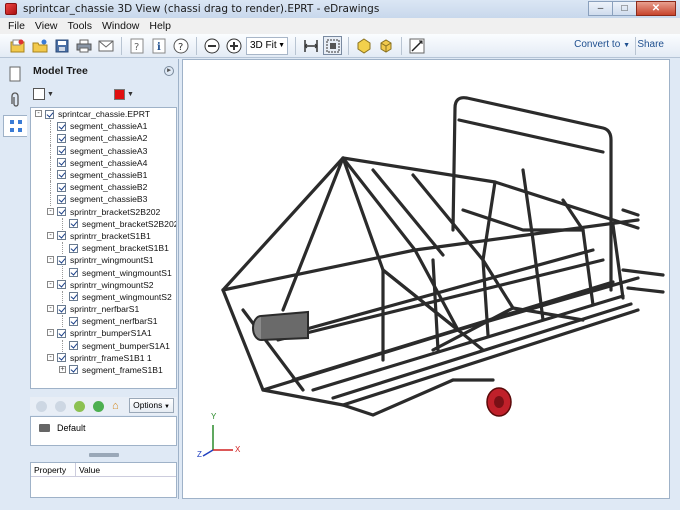  I want to click on email-icon, so click(105, 45).